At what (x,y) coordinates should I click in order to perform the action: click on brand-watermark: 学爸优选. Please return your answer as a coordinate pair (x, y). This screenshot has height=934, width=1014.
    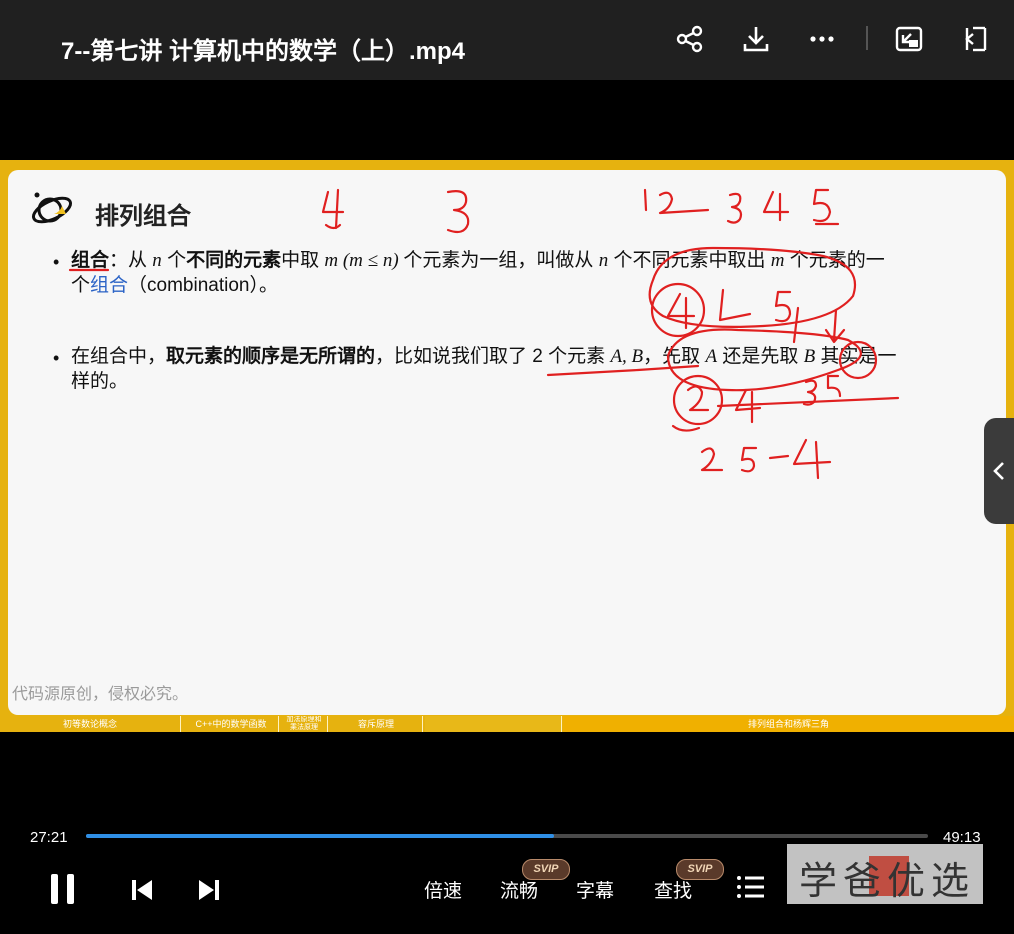
    Looking at the image, I should click on (885, 874).